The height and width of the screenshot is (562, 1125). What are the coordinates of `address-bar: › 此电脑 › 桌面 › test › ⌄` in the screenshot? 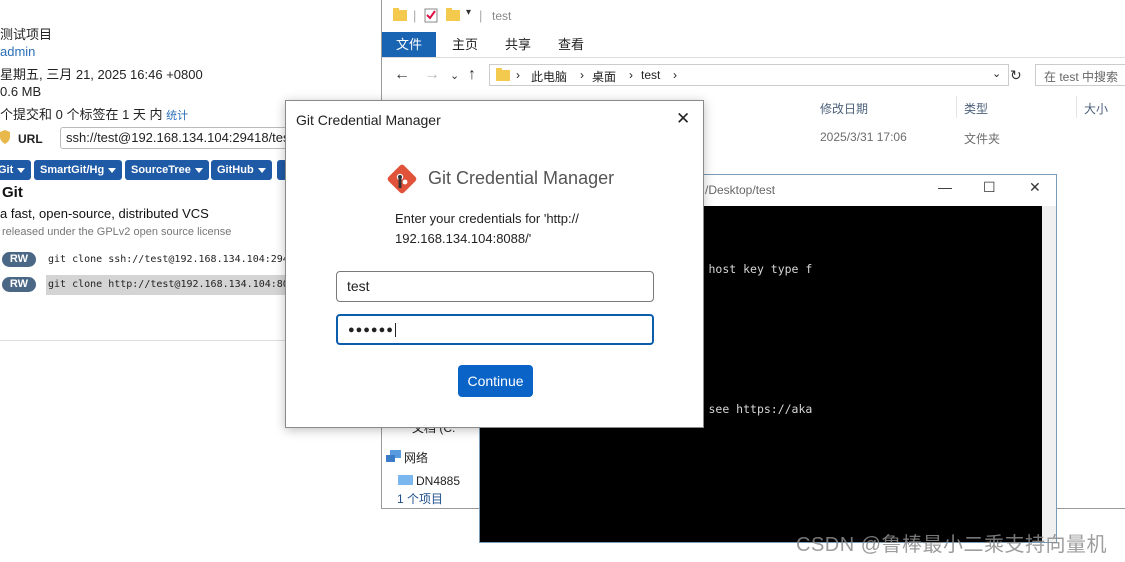 It's located at (749, 75).